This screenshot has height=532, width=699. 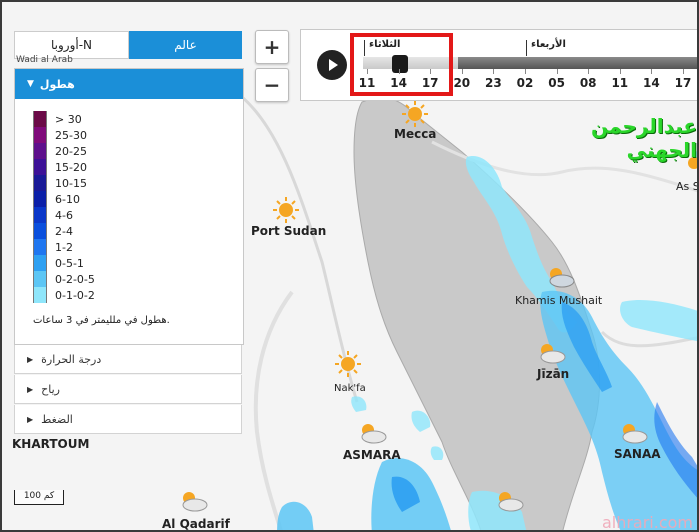 What do you see at coordinates (68, 119) in the screenshot?
I see `legend-label: > 30` at bounding box center [68, 119].